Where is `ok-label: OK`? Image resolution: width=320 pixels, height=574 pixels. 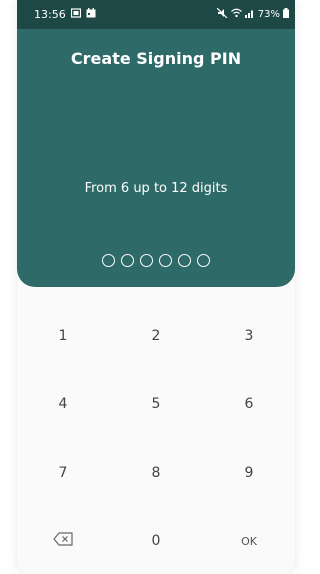 ok-label: OK is located at coordinates (249, 541).